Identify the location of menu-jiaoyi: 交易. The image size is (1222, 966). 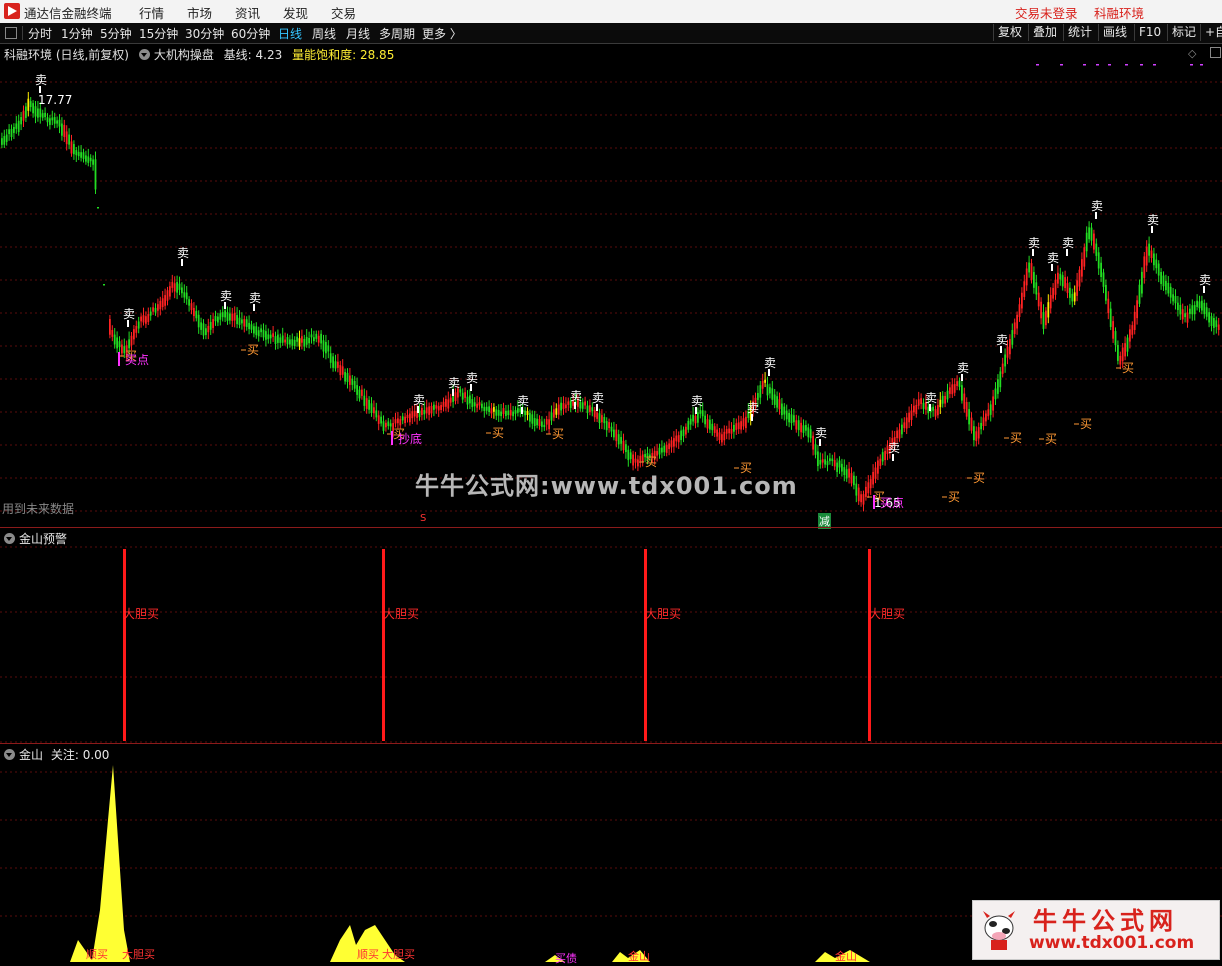
(343, 12).